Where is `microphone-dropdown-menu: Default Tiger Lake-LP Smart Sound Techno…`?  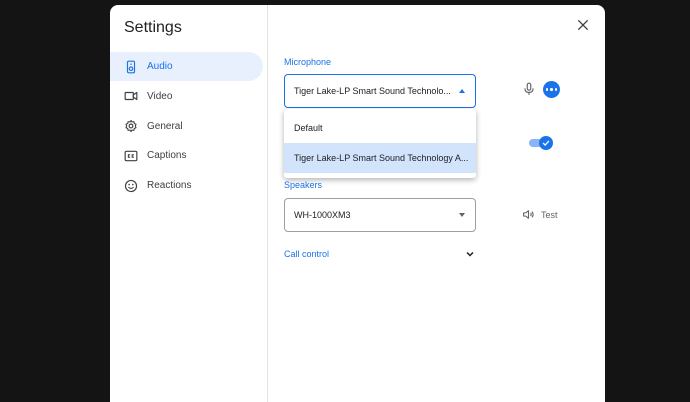 microphone-dropdown-menu: Default Tiger Lake-LP Smart Sound Techno… is located at coordinates (380, 143).